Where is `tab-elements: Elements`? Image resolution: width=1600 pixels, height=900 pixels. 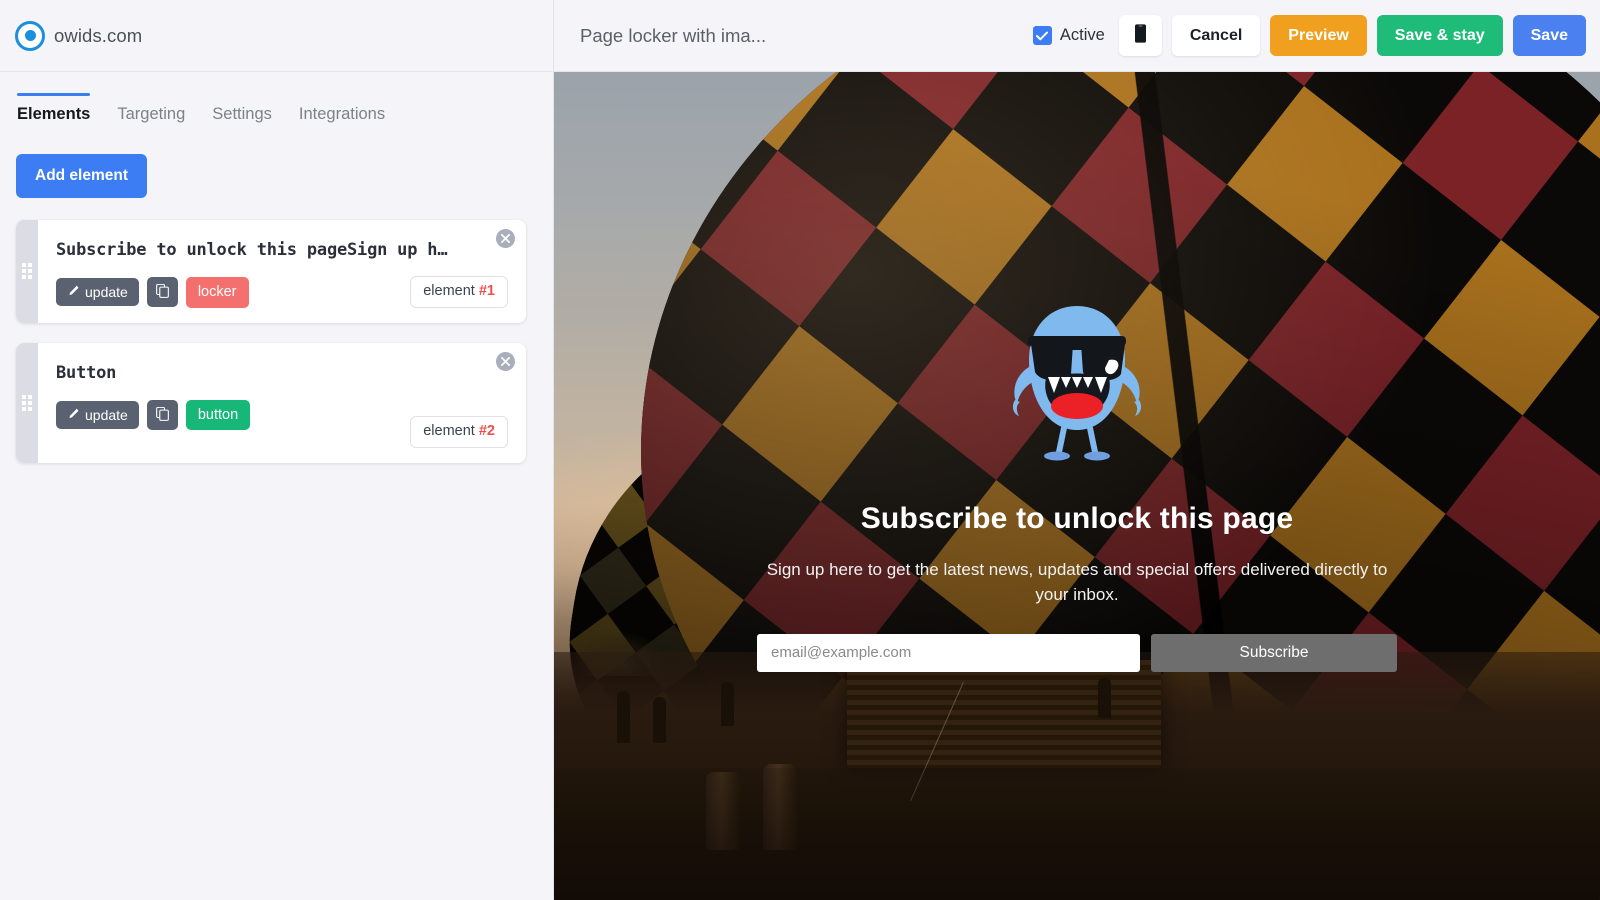 tab-elements: Elements is located at coordinates (54, 112).